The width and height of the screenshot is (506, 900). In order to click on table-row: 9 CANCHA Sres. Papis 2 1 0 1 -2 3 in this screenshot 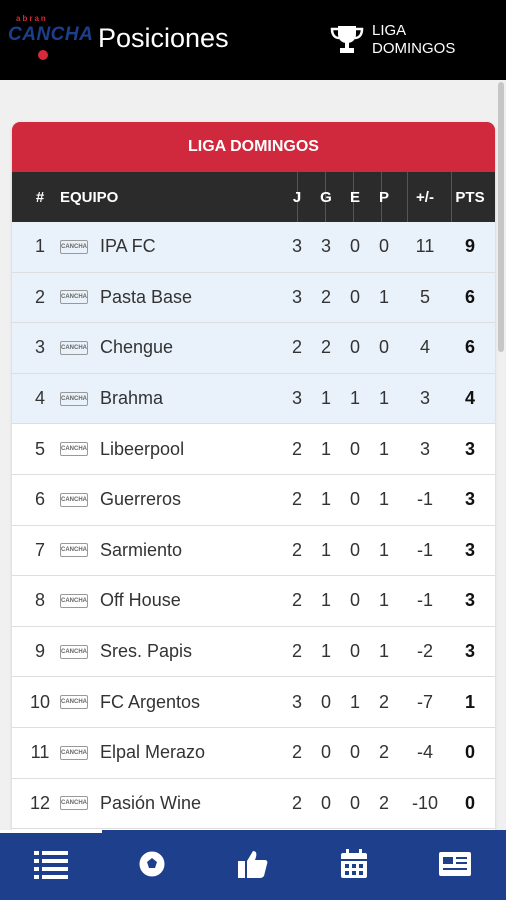, I will do `click(253, 652)`.